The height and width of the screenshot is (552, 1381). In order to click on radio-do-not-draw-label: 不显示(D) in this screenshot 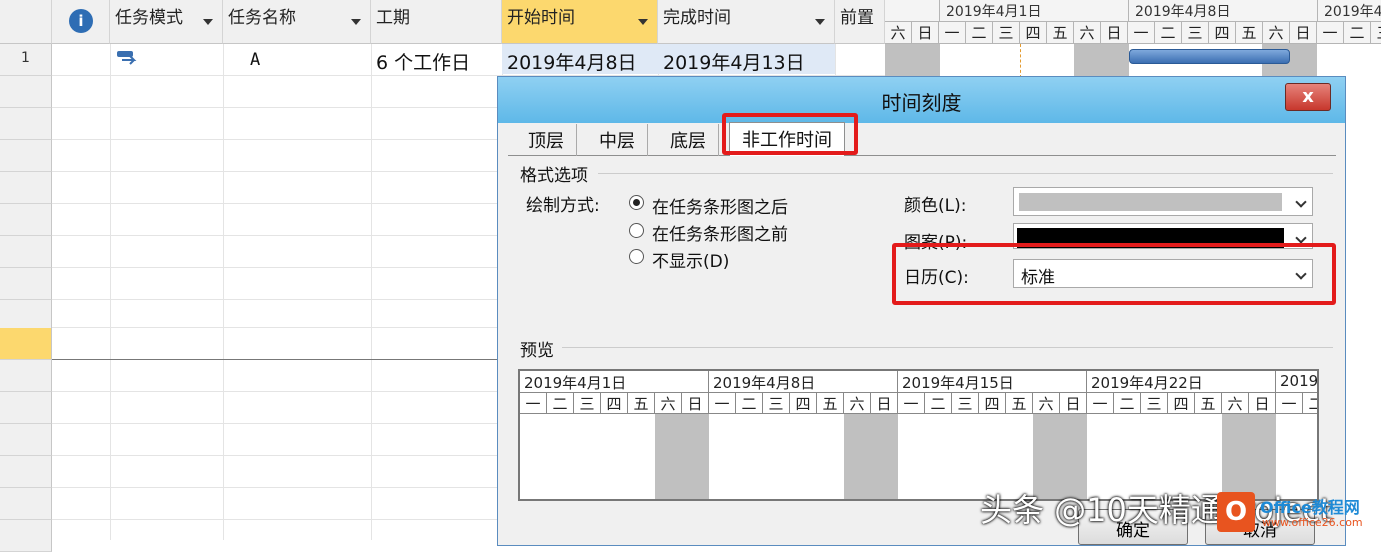, I will do `click(691, 262)`.